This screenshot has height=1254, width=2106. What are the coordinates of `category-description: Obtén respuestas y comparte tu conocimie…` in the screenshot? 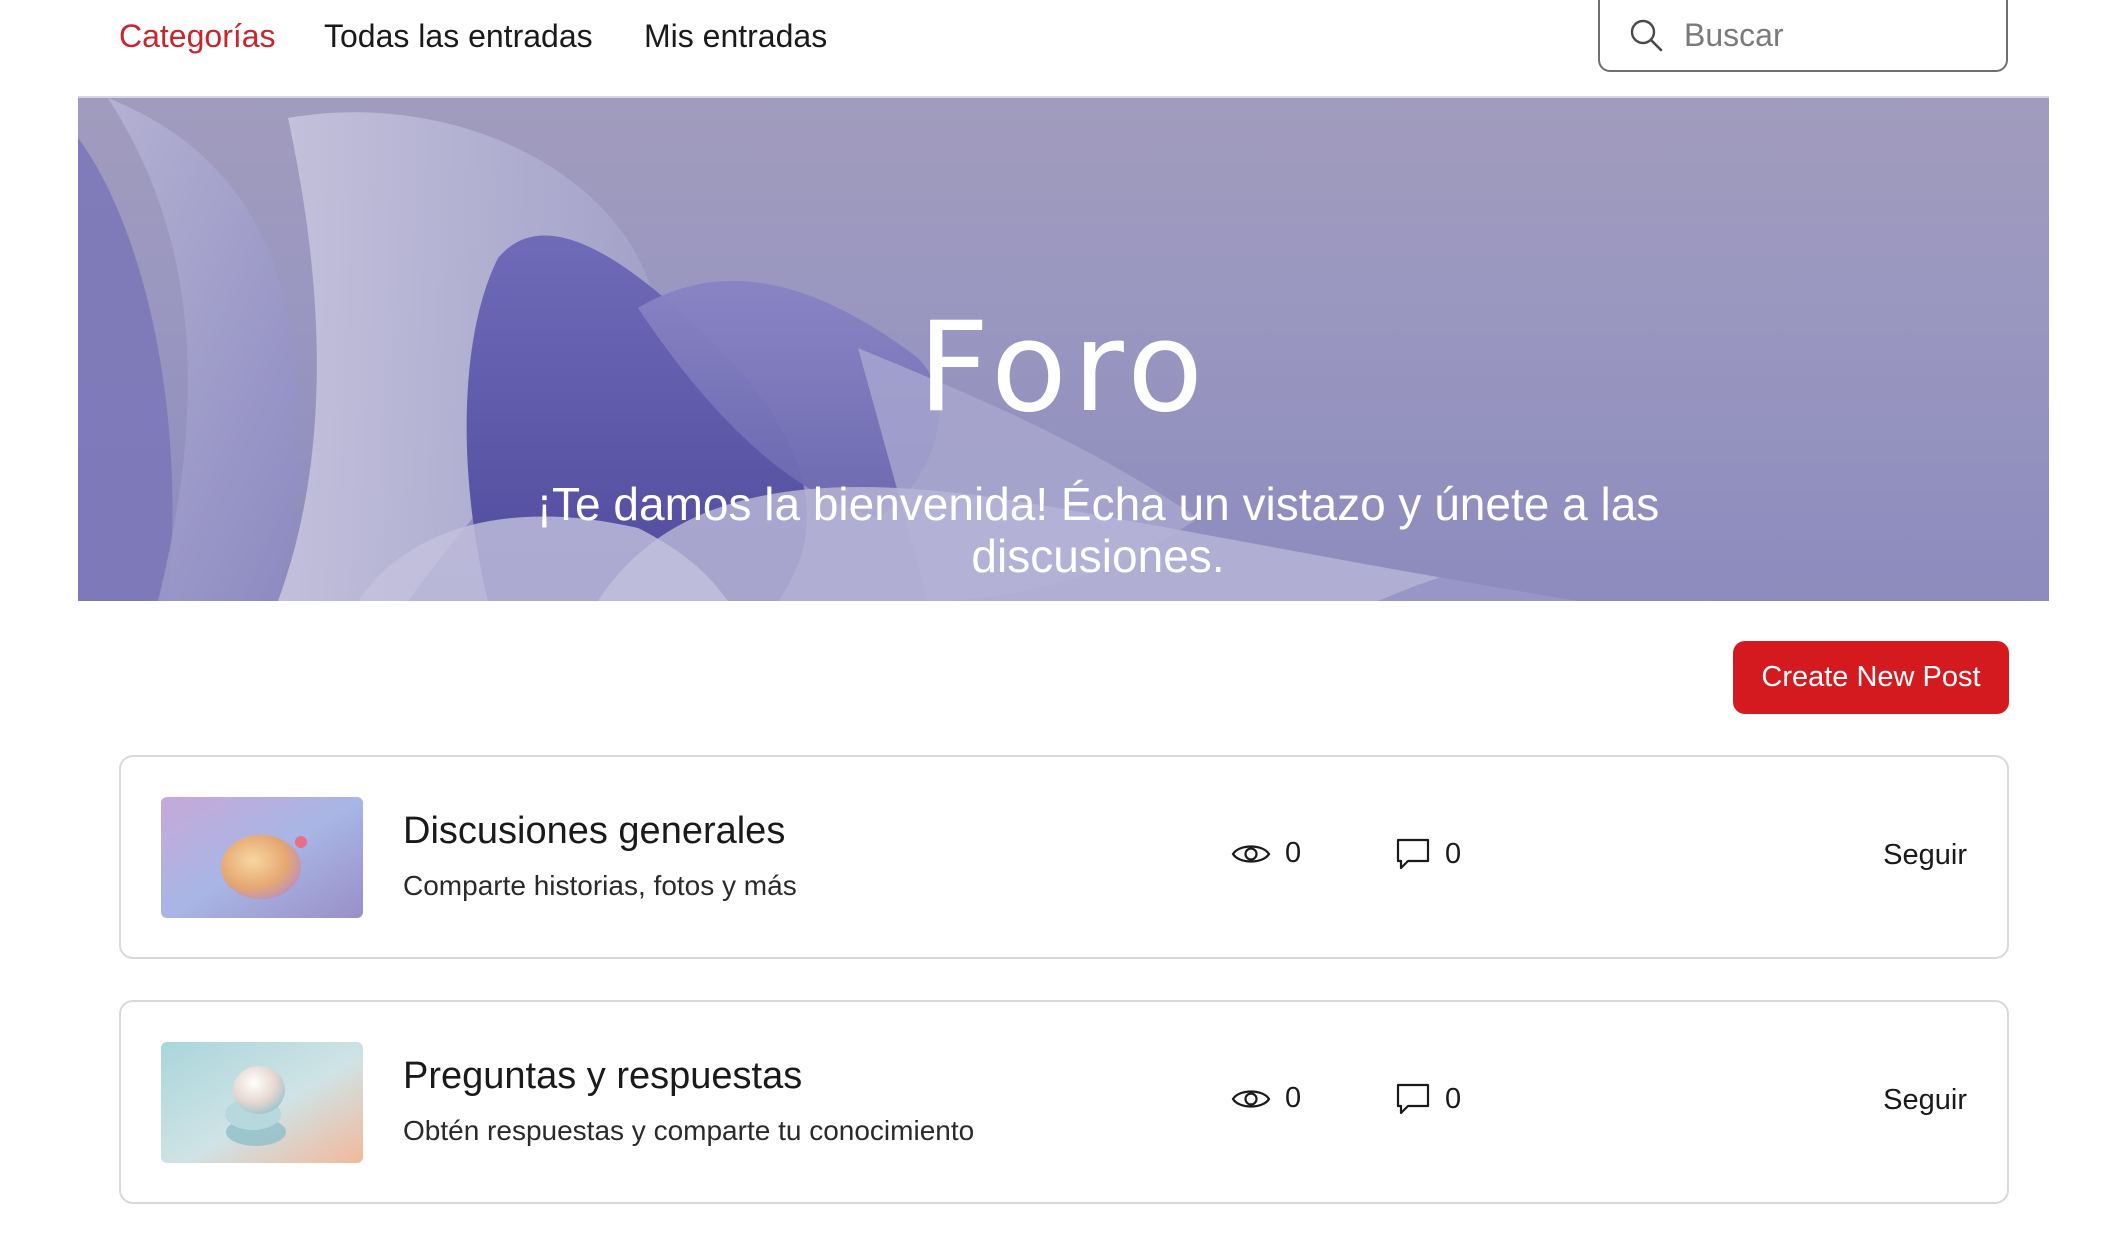 It's located at (689, 1130).